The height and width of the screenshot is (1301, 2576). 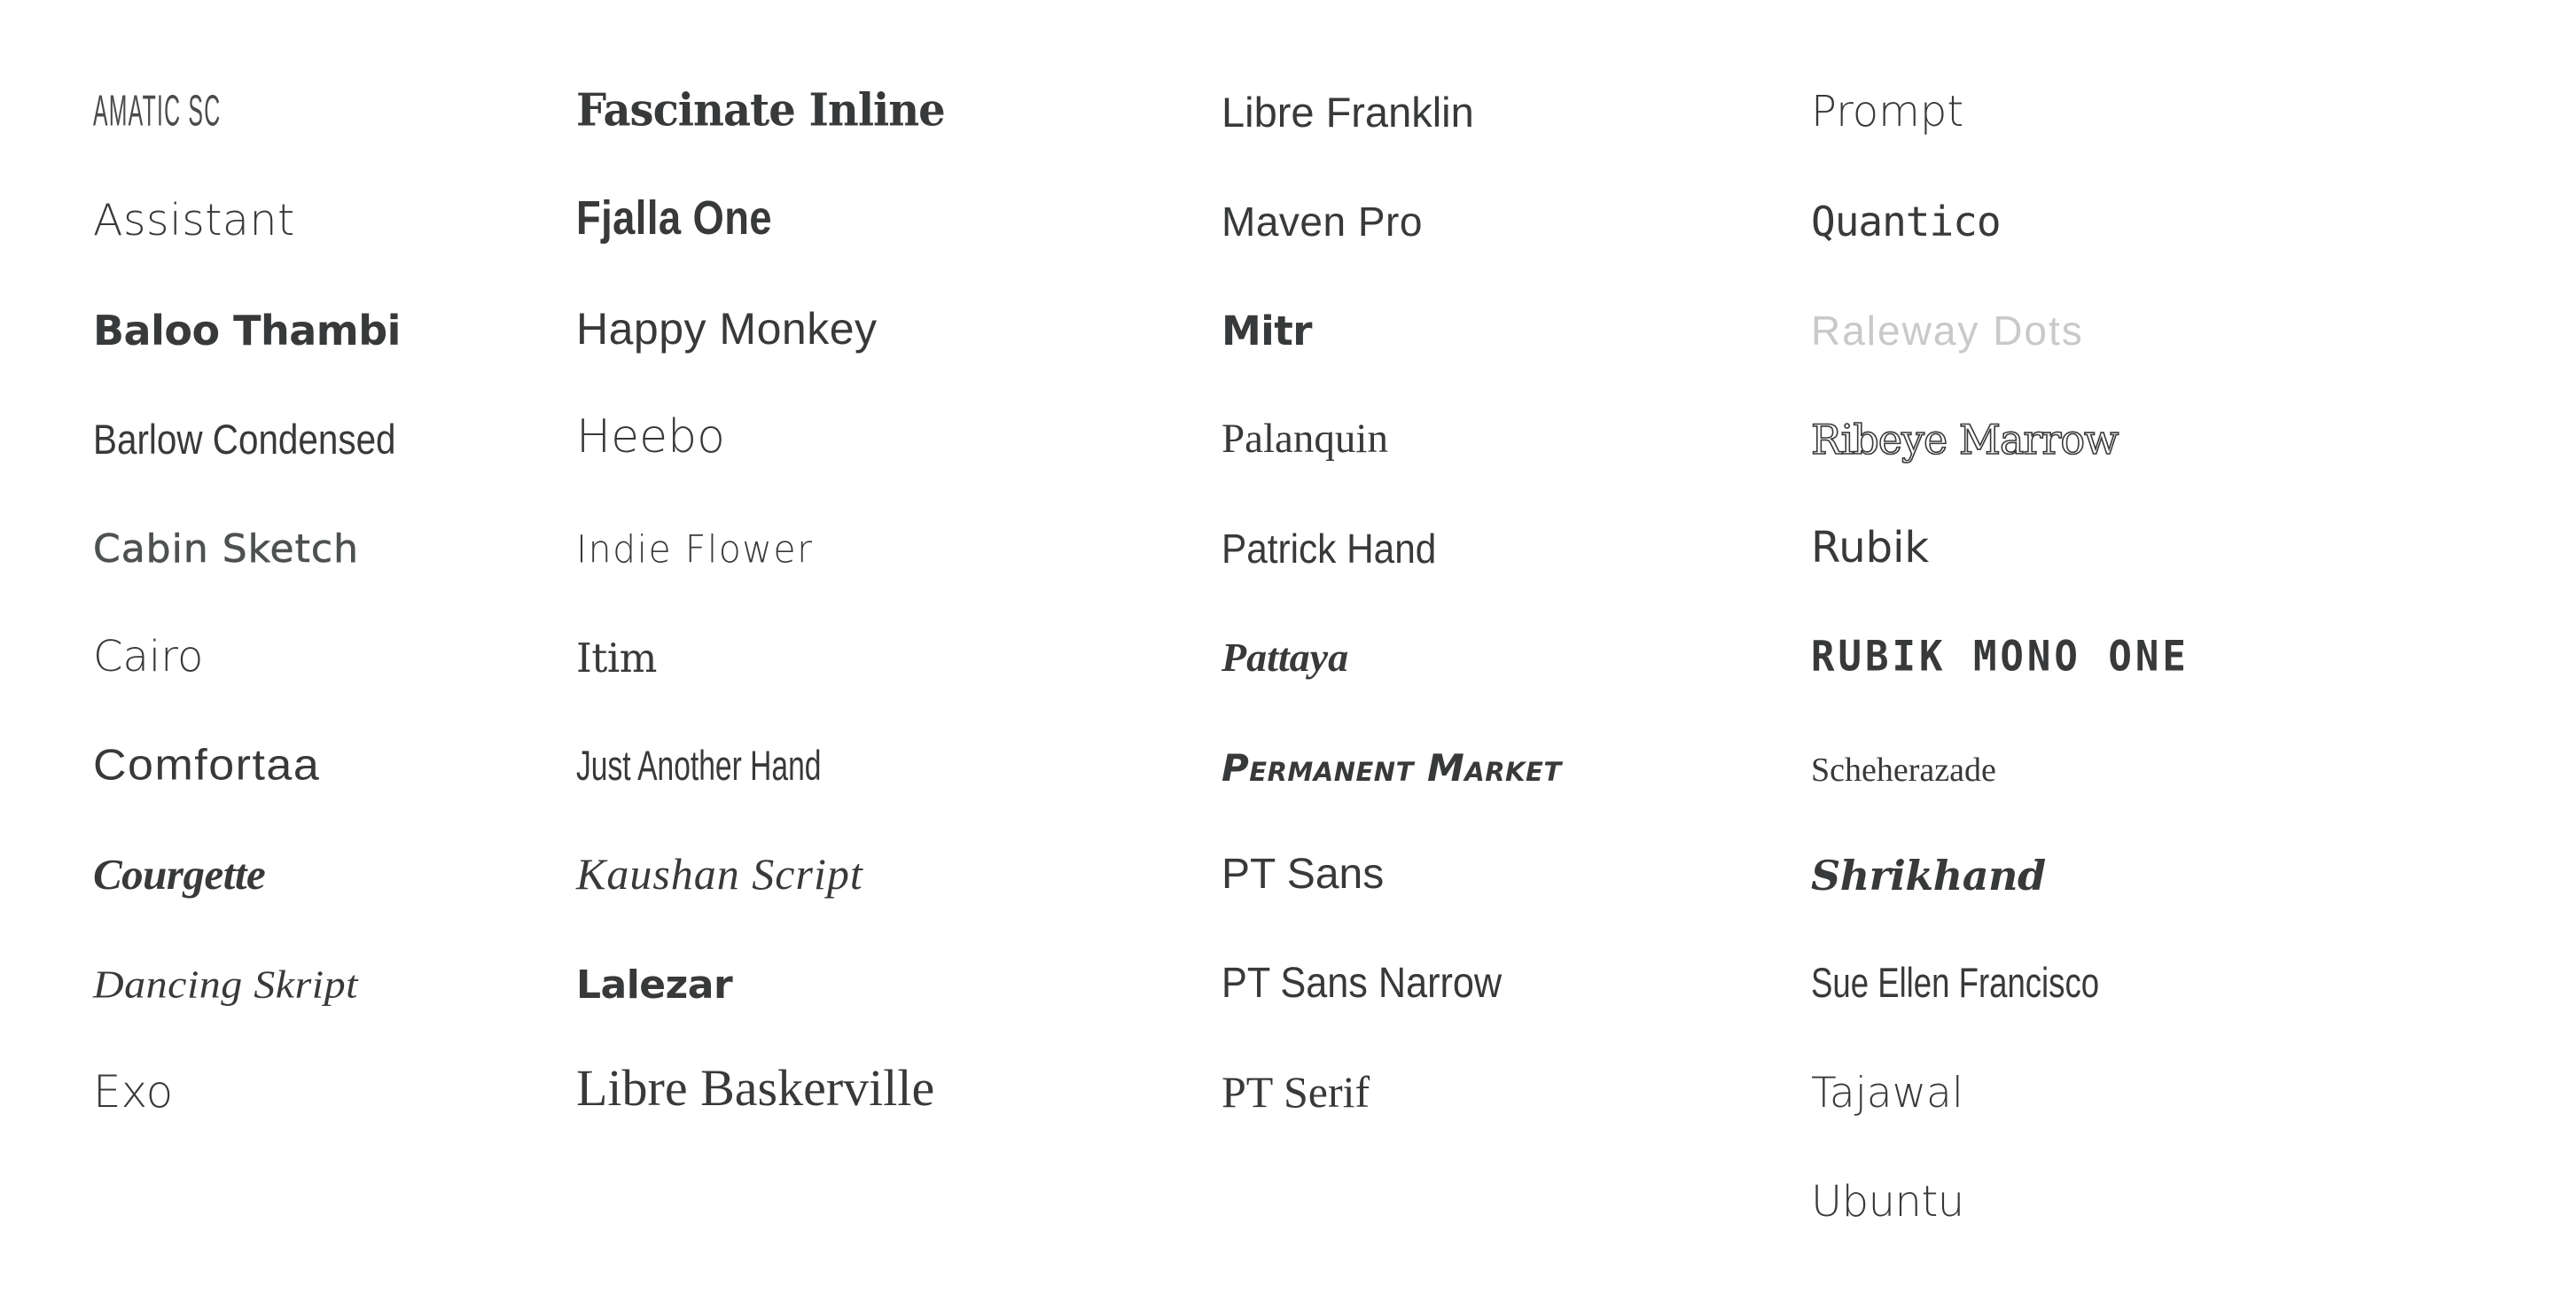 I want to click on font-specimen-name: Cabin Sketch, so click(x=226, y=549).